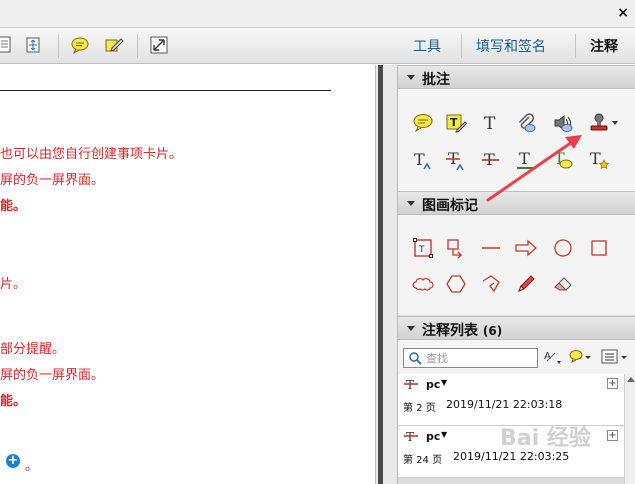 This screenshot has width=635, height=484. I want to click on comment-count: (6), so click(492, 331).